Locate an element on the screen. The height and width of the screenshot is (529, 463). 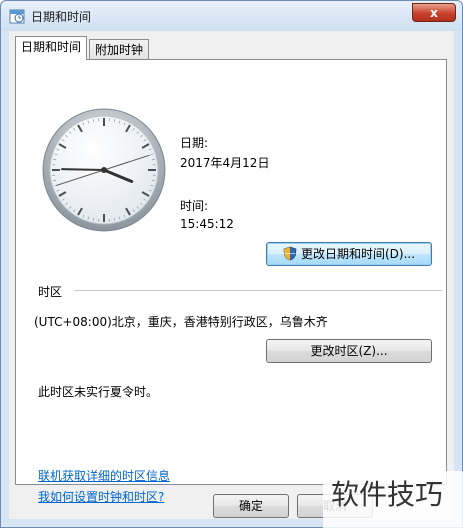
dst-note: 此时区未实行夏令时。 is located at coordinates (98, 391).